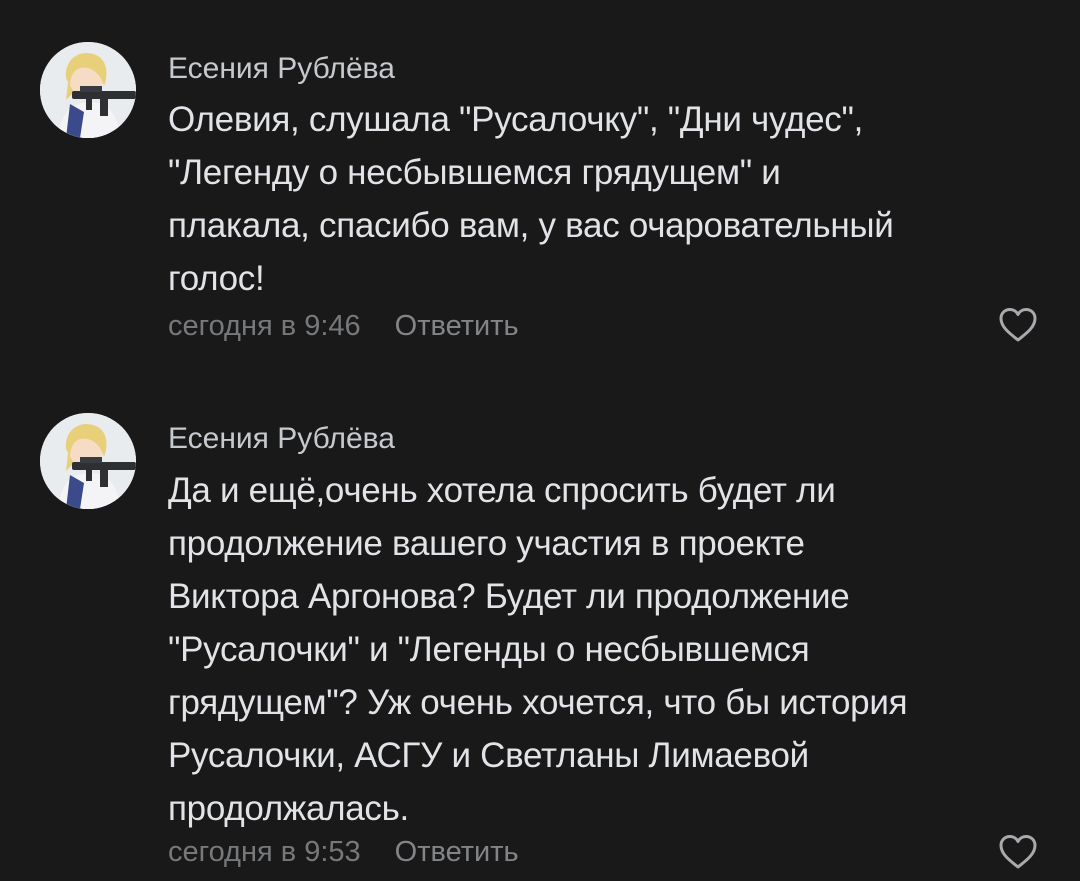  What do you see at coordinates (216, 278) in the screenshot?
I see `comment-text-line: голос!` at bounding box center [216, 278].